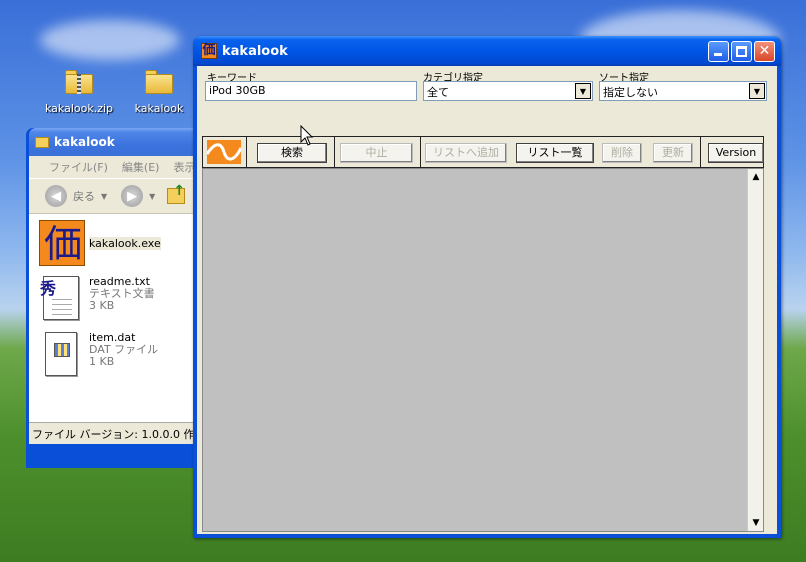  Describe the element at coordinates (79, 108) in the screenshot. I see `desktop-icon-label: kakalook.zip` at that location.